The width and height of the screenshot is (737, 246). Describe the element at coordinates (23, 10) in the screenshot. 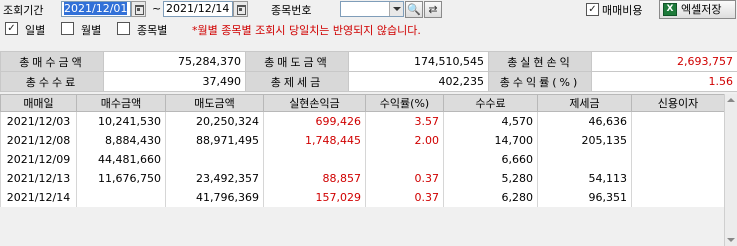

I see `period-label: 조회기간` at that location.